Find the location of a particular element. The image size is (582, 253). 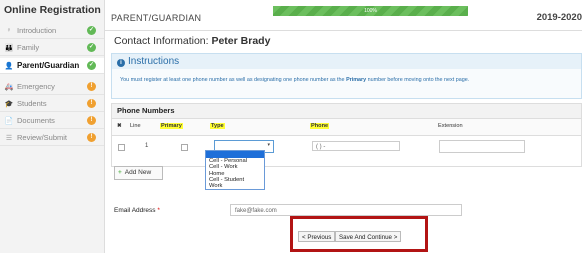

contact-prefix: Contact Information: is located at coordinates (163, 41).